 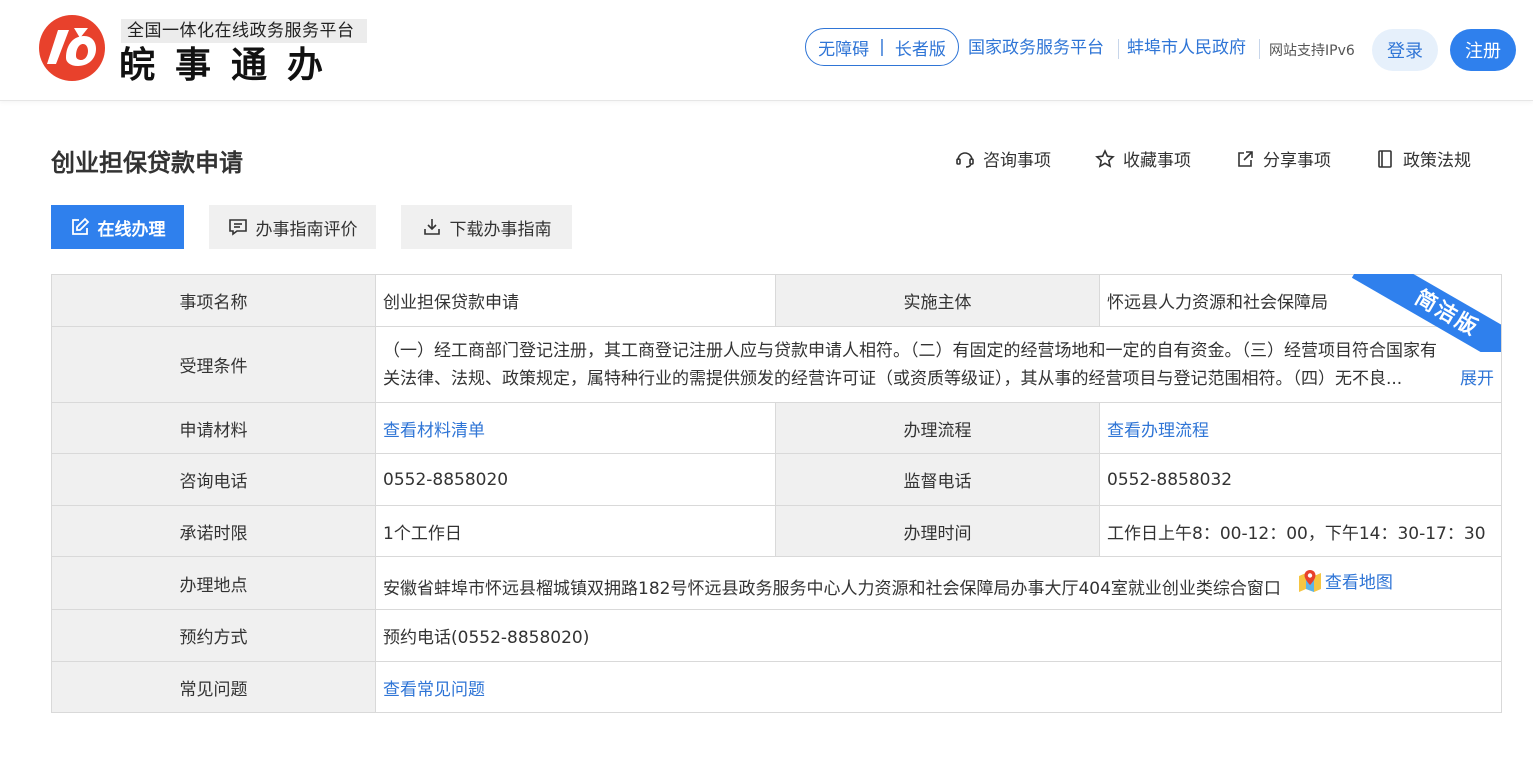 What do you see at coordinates (1385, 158) in the screenshot?
I see `book-icon` at bounding box center [1385, 158].